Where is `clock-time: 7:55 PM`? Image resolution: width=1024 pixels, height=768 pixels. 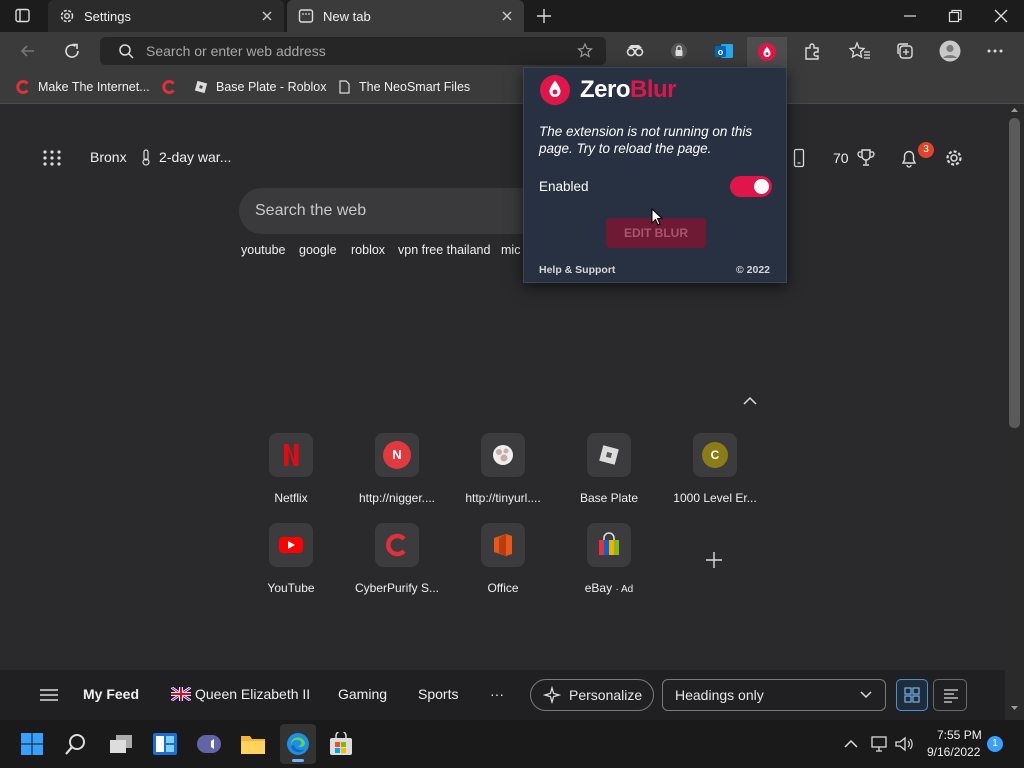 clock-time: 7:55 PM is located at coordinates (959, 735).